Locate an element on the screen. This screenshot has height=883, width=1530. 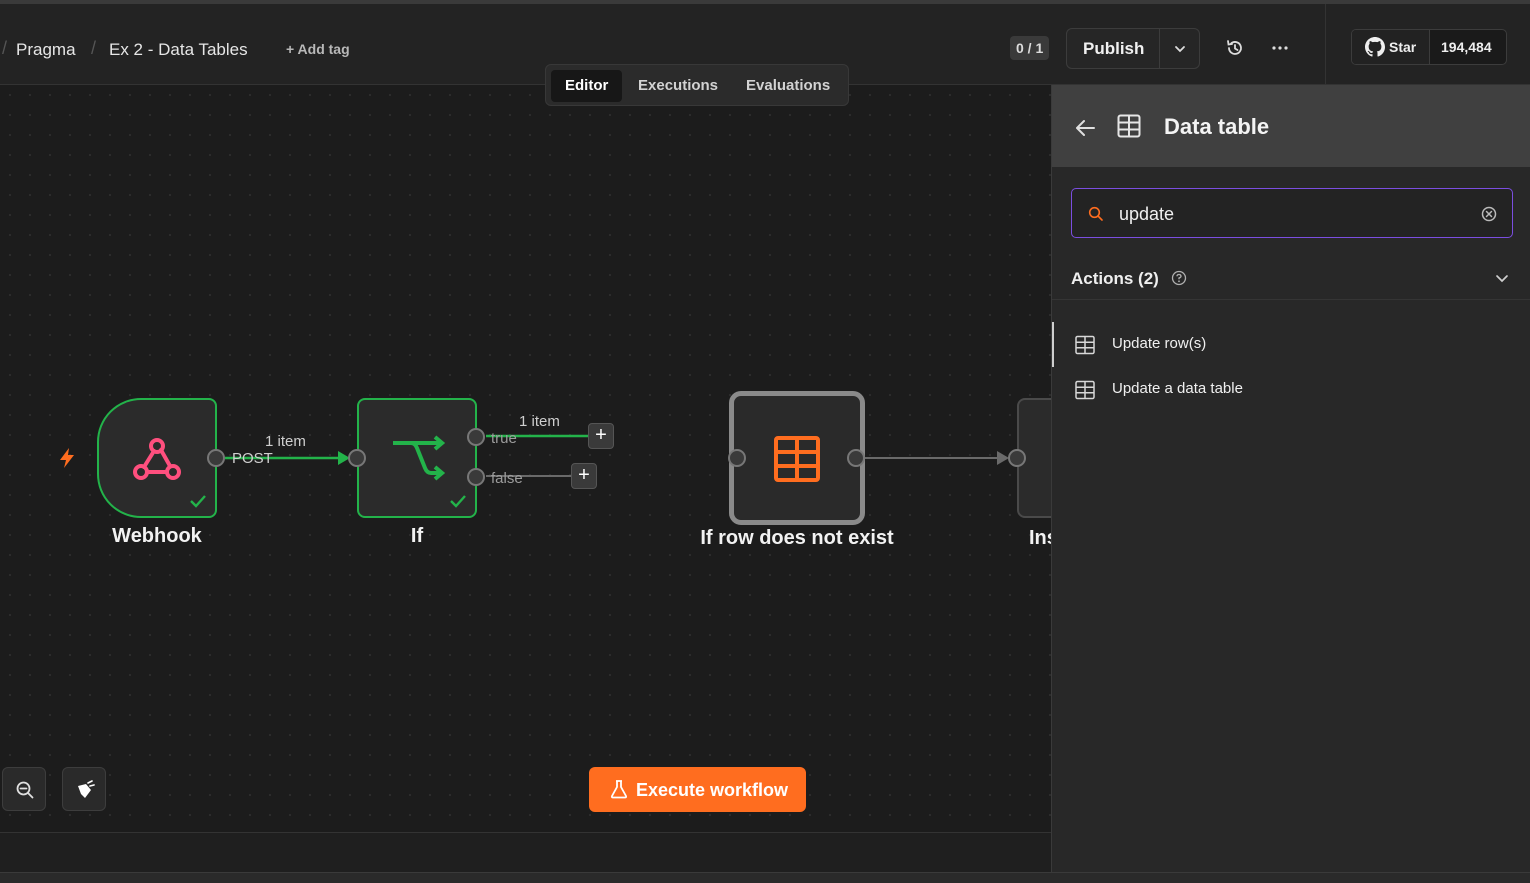
insert-input-port is located at coordinates (1017, 458).